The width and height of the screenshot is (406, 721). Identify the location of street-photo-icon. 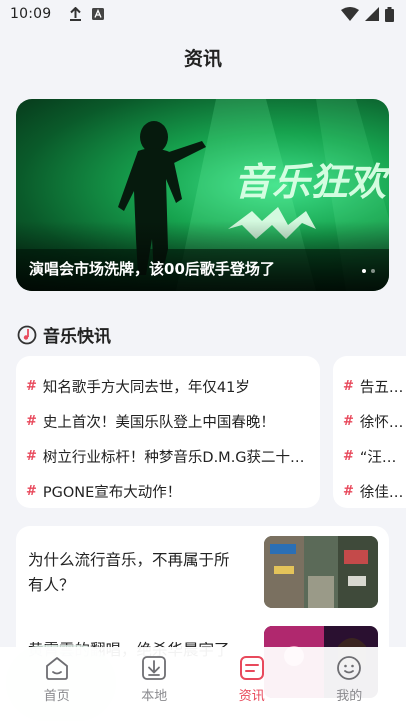
(321, 572).